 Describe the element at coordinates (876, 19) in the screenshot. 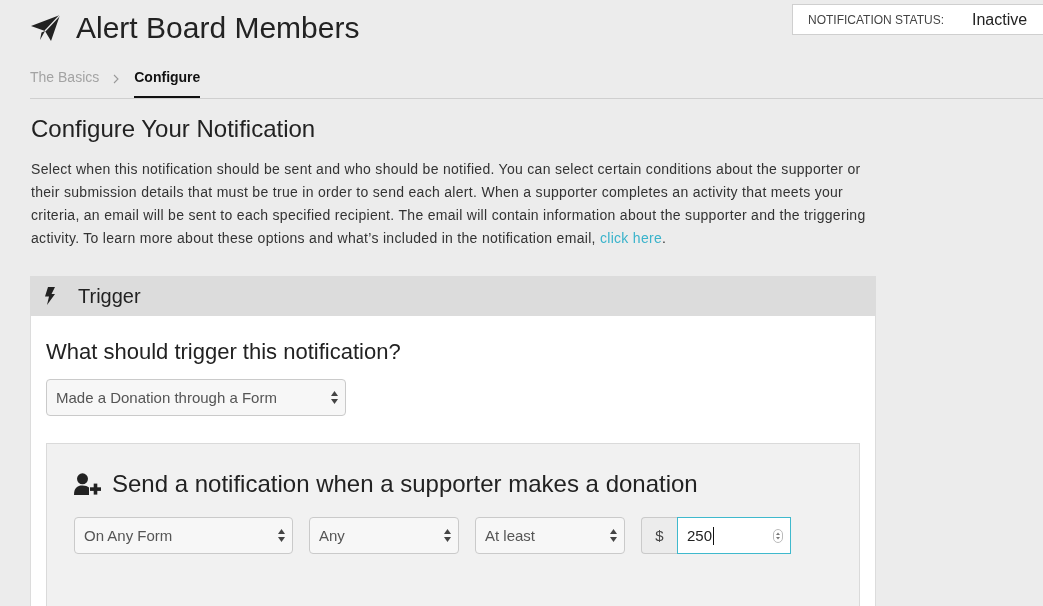

I see `status-label: NOTIFICATION STATUS:` at that location.